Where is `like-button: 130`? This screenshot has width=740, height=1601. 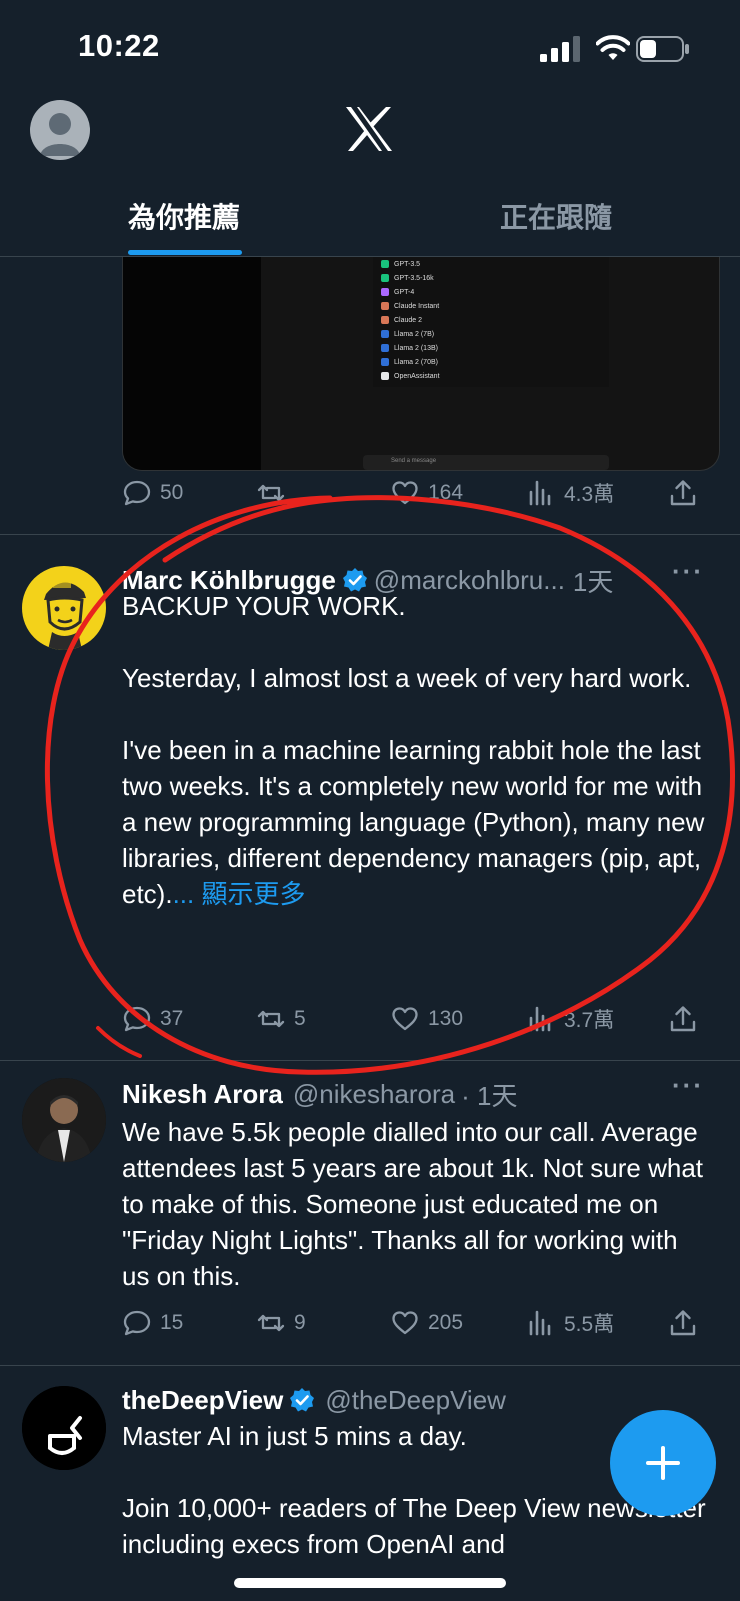
like-button: 130 is located at coordinates (426, 1019).